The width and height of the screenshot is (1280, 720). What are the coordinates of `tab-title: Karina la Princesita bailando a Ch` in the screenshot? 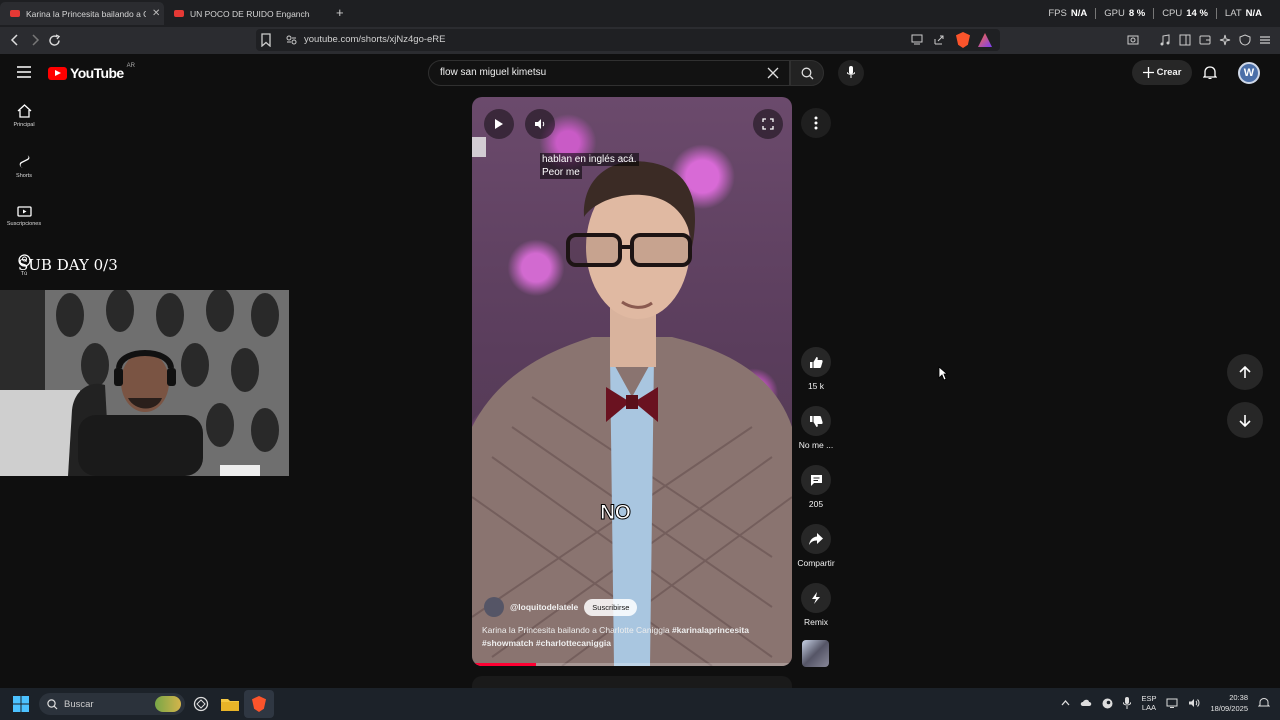 It's located at (86, 13).